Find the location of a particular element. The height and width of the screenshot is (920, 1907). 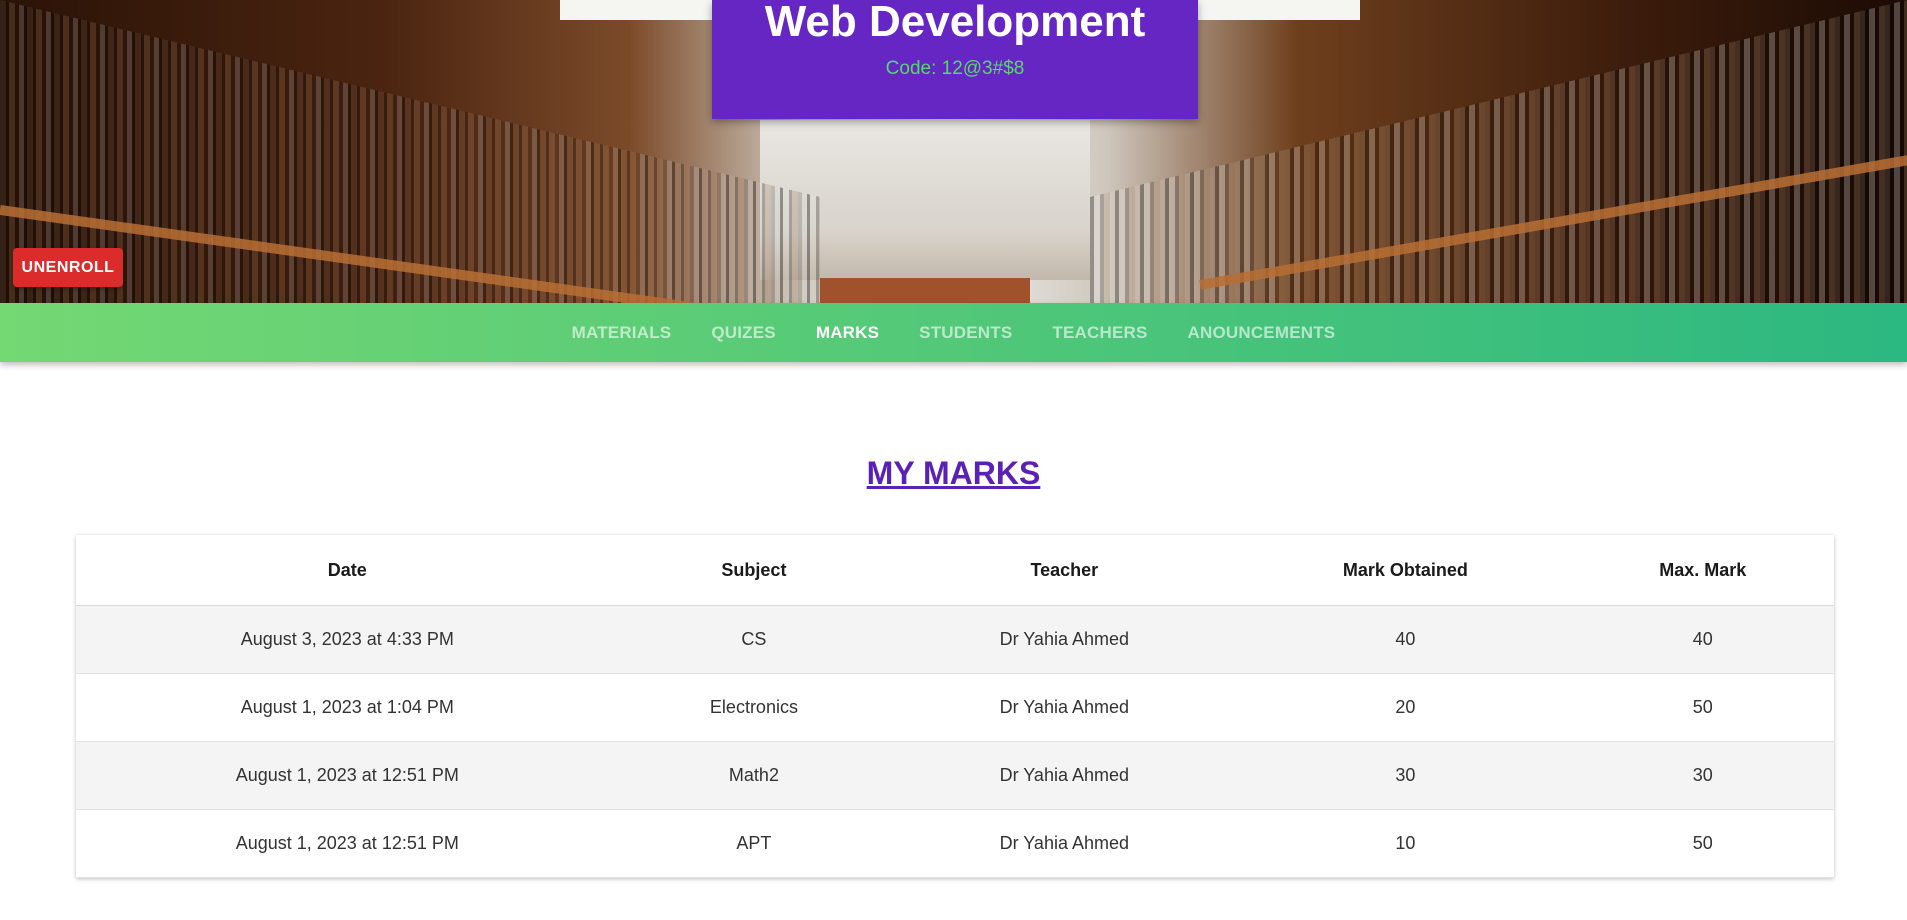

column-header-max-mark: Max. Mark is located at coordinates (1702, 570).